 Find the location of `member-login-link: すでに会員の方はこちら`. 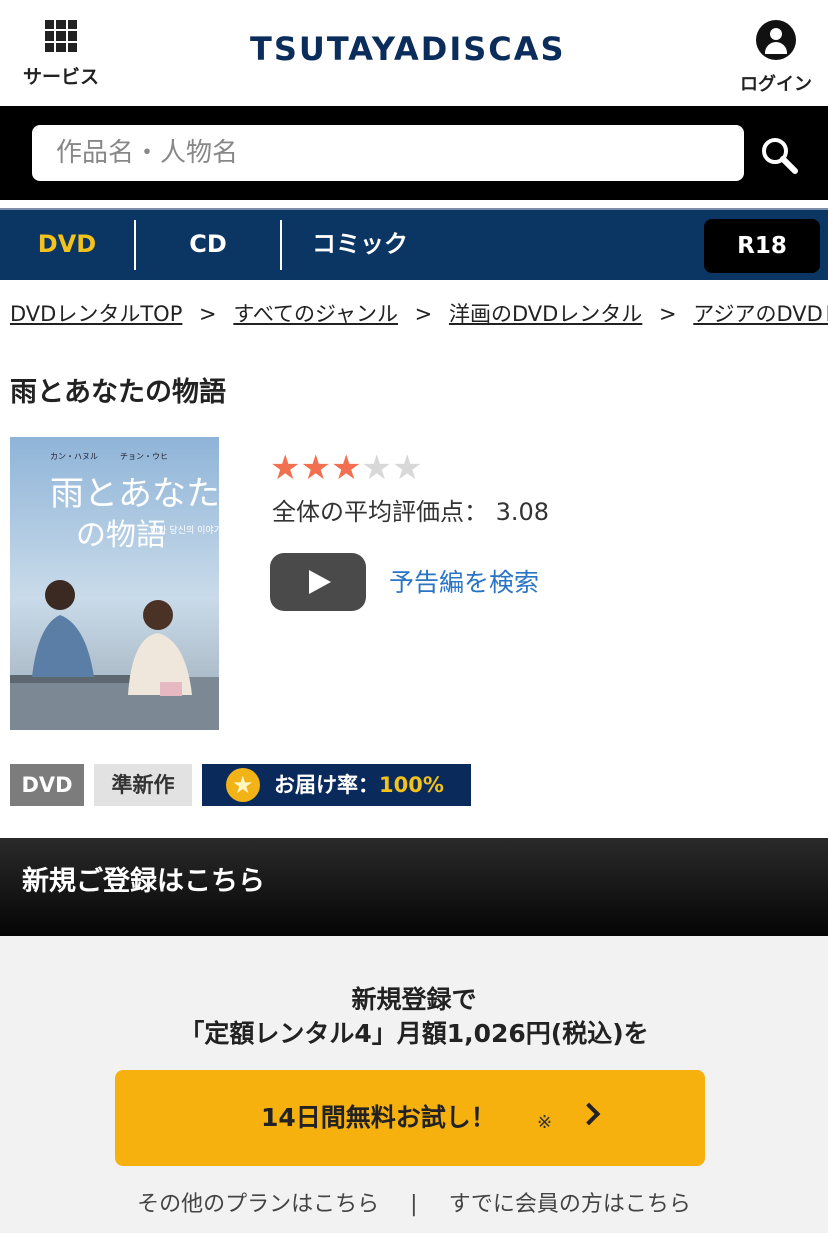

member-login-link: すでに会員の方はこちら is located at coordinates (570, 1204).